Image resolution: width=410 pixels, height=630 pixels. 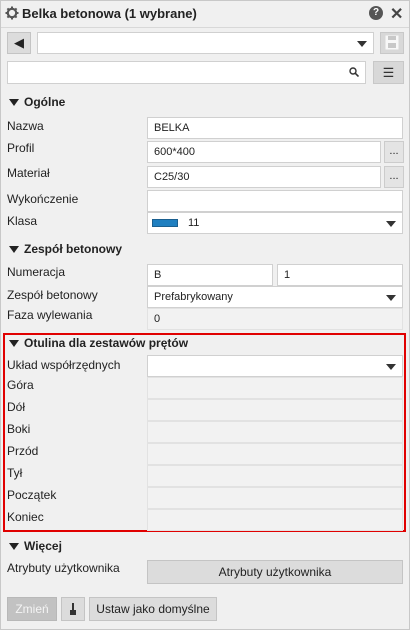 I want to click on name-field: BELKA, so click(x=275, y=128).